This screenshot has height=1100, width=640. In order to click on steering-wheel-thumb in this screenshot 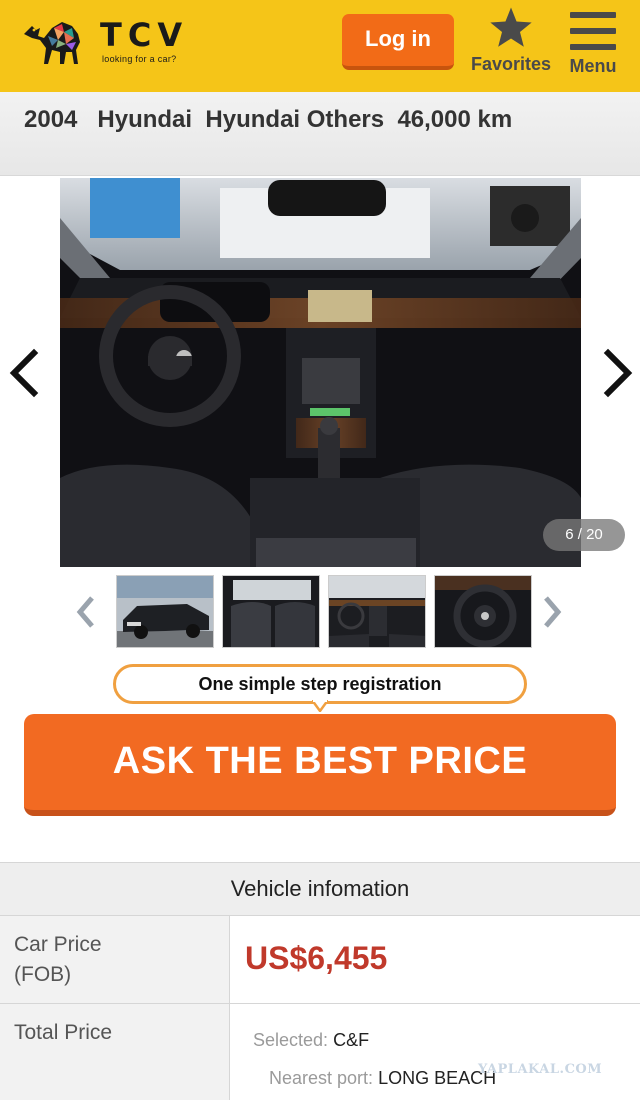, I will do `click(483, 611)`.